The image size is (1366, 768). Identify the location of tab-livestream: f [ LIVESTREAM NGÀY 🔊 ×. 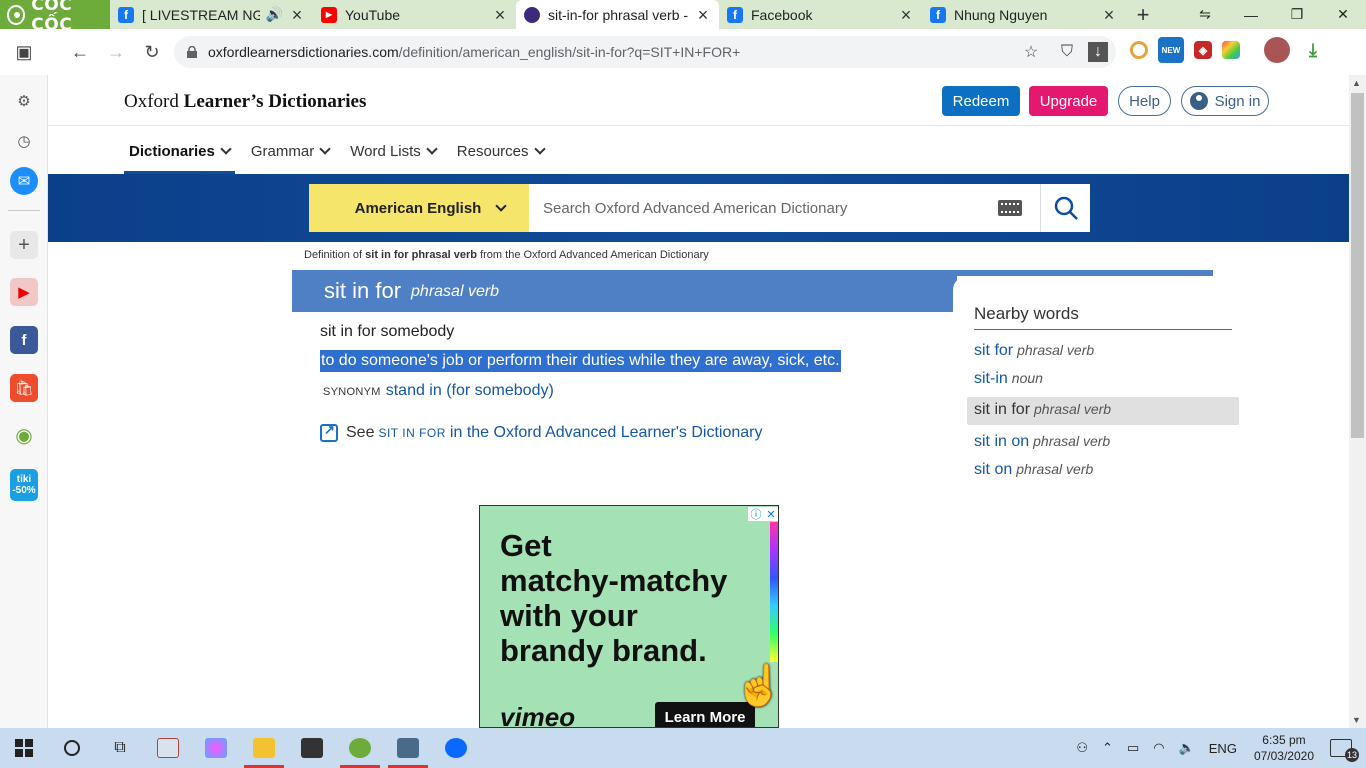
(211, 14).